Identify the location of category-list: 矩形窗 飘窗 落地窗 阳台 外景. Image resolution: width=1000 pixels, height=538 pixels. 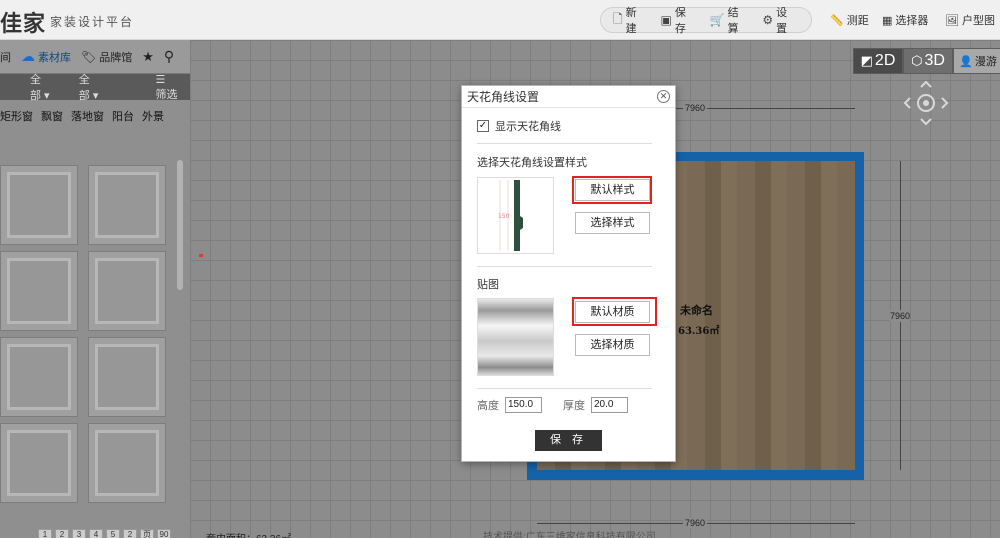
(95, 116).